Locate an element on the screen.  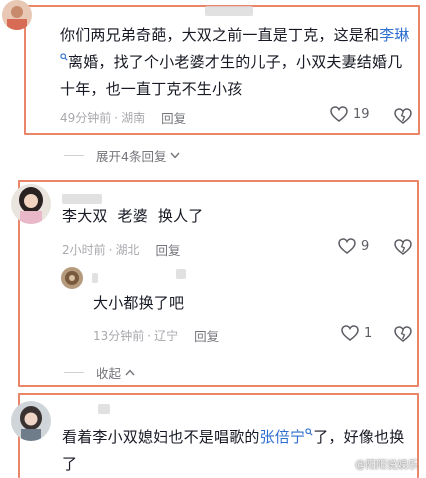
reply-text: 大小都换了吧 is located at coordinates (139, 303).